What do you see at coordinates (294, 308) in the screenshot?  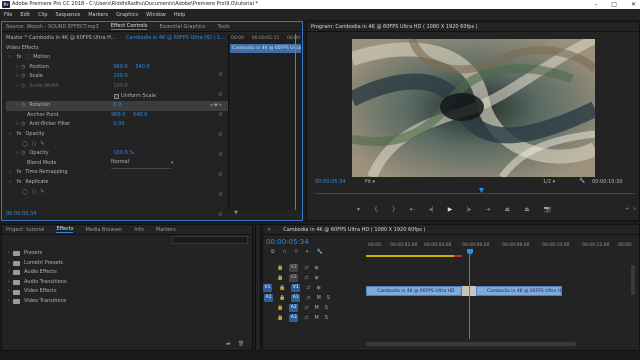 I see `track-label: A2` at bounding box center [294, 308].